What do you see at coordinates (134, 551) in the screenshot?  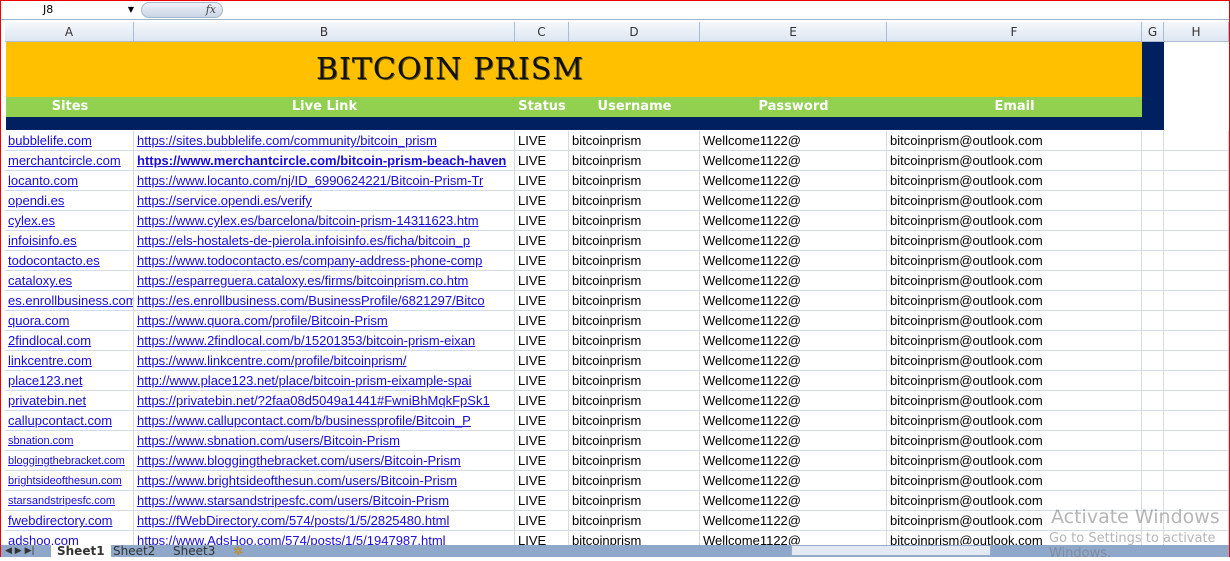 I see `tab-sheet2: Sheet2` at bounding box center [134, 551].